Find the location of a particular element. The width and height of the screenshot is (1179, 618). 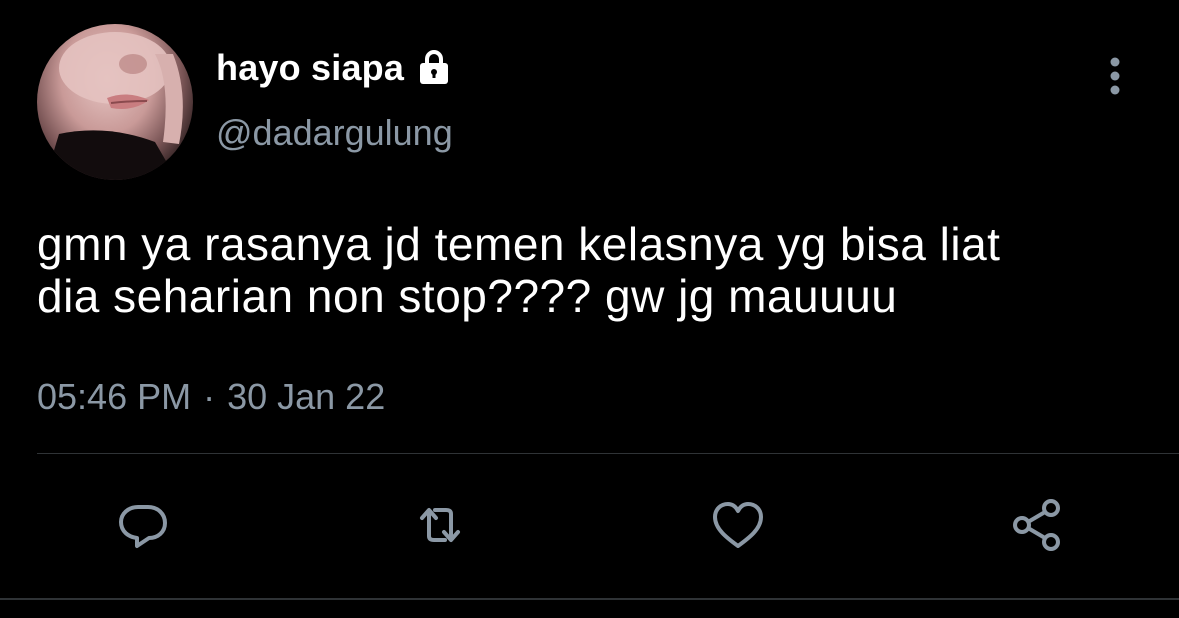

tweet-timestamp: 05:46 PM · 30 Jan 22 is located at coordinates (211, 397).